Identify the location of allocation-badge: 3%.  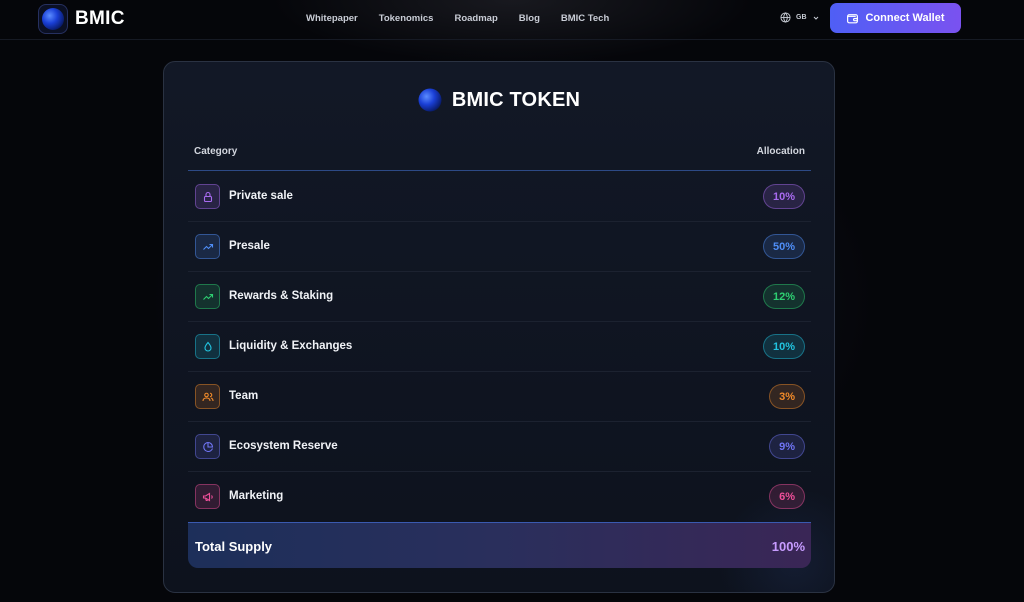
(787, 396).